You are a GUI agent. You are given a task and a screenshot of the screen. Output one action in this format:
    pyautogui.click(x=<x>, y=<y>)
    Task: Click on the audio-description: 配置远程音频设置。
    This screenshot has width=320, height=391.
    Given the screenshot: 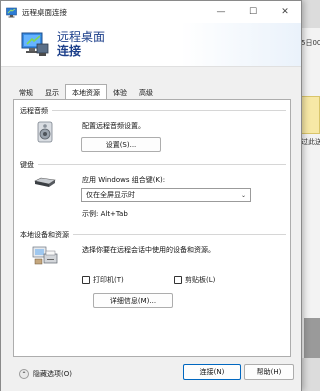 What is the action you would take?
    pyautogui.click(x=113, y=126)
    